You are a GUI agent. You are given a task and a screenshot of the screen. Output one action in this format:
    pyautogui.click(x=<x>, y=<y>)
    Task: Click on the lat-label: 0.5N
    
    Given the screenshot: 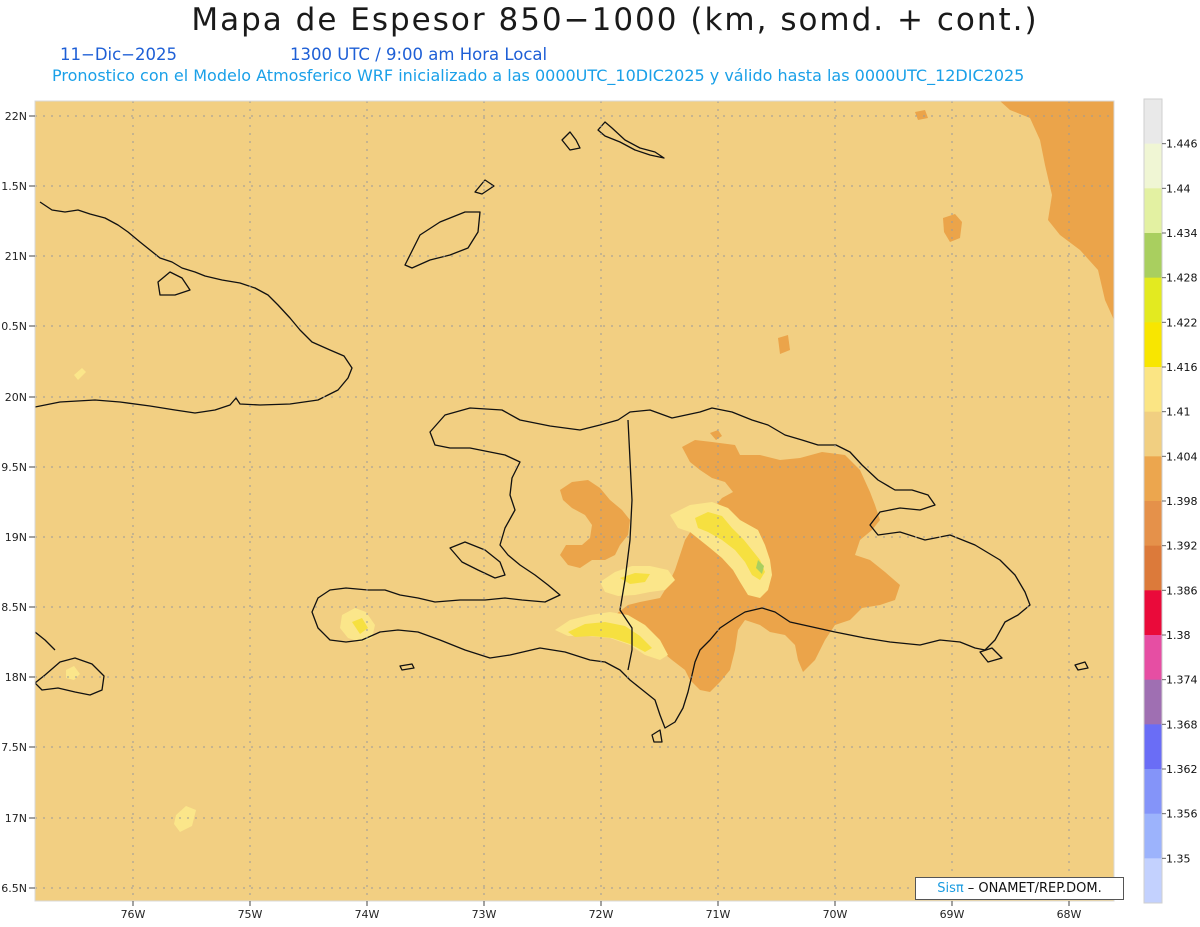 What is the action you would take?
    pyautogui.click(x=14, y=326)
    